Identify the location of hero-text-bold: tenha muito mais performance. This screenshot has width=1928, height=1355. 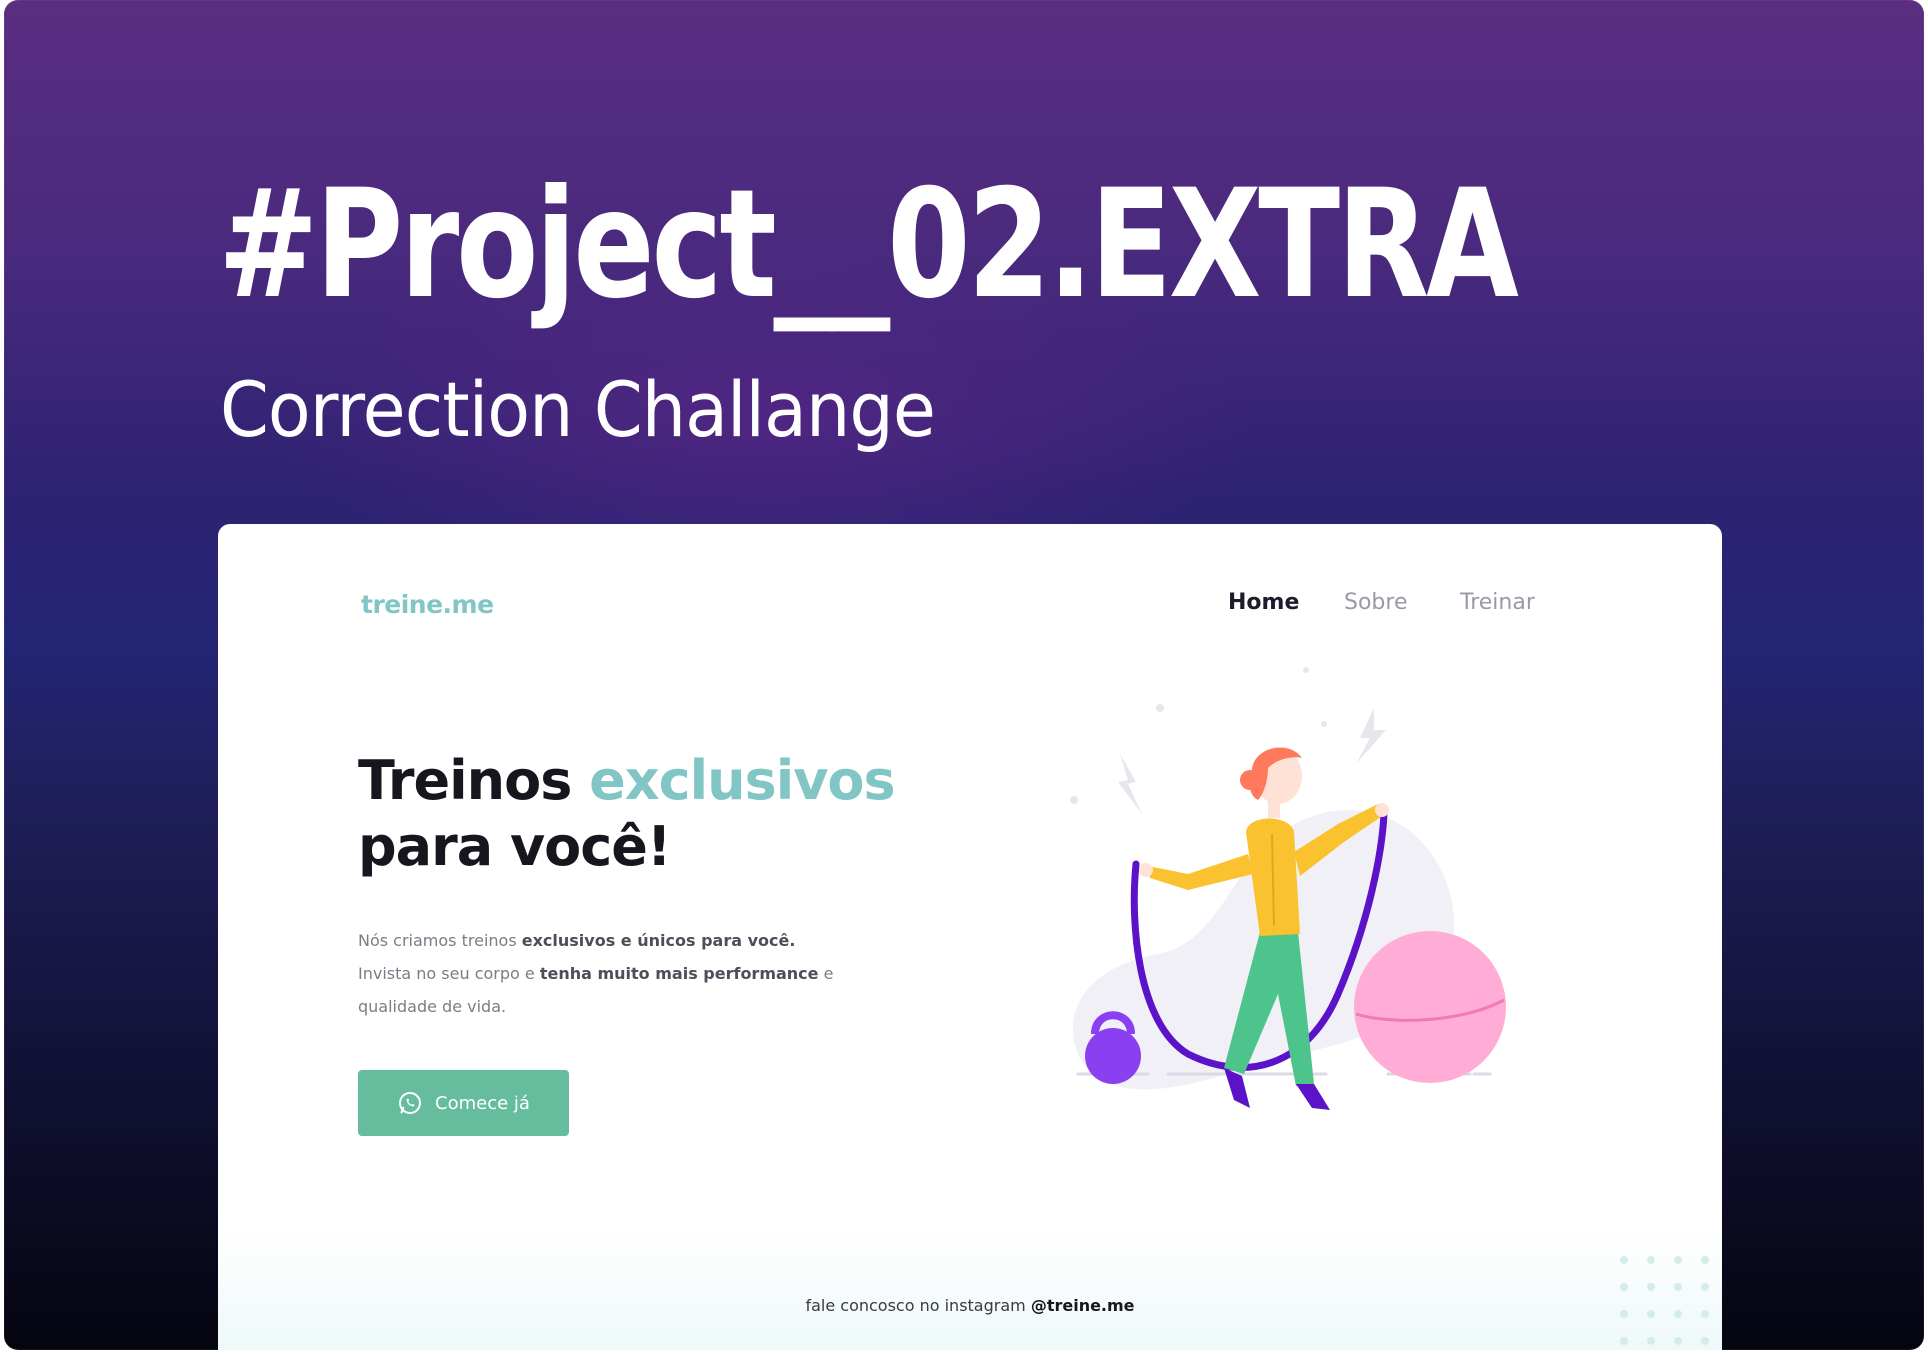
(679, 973).